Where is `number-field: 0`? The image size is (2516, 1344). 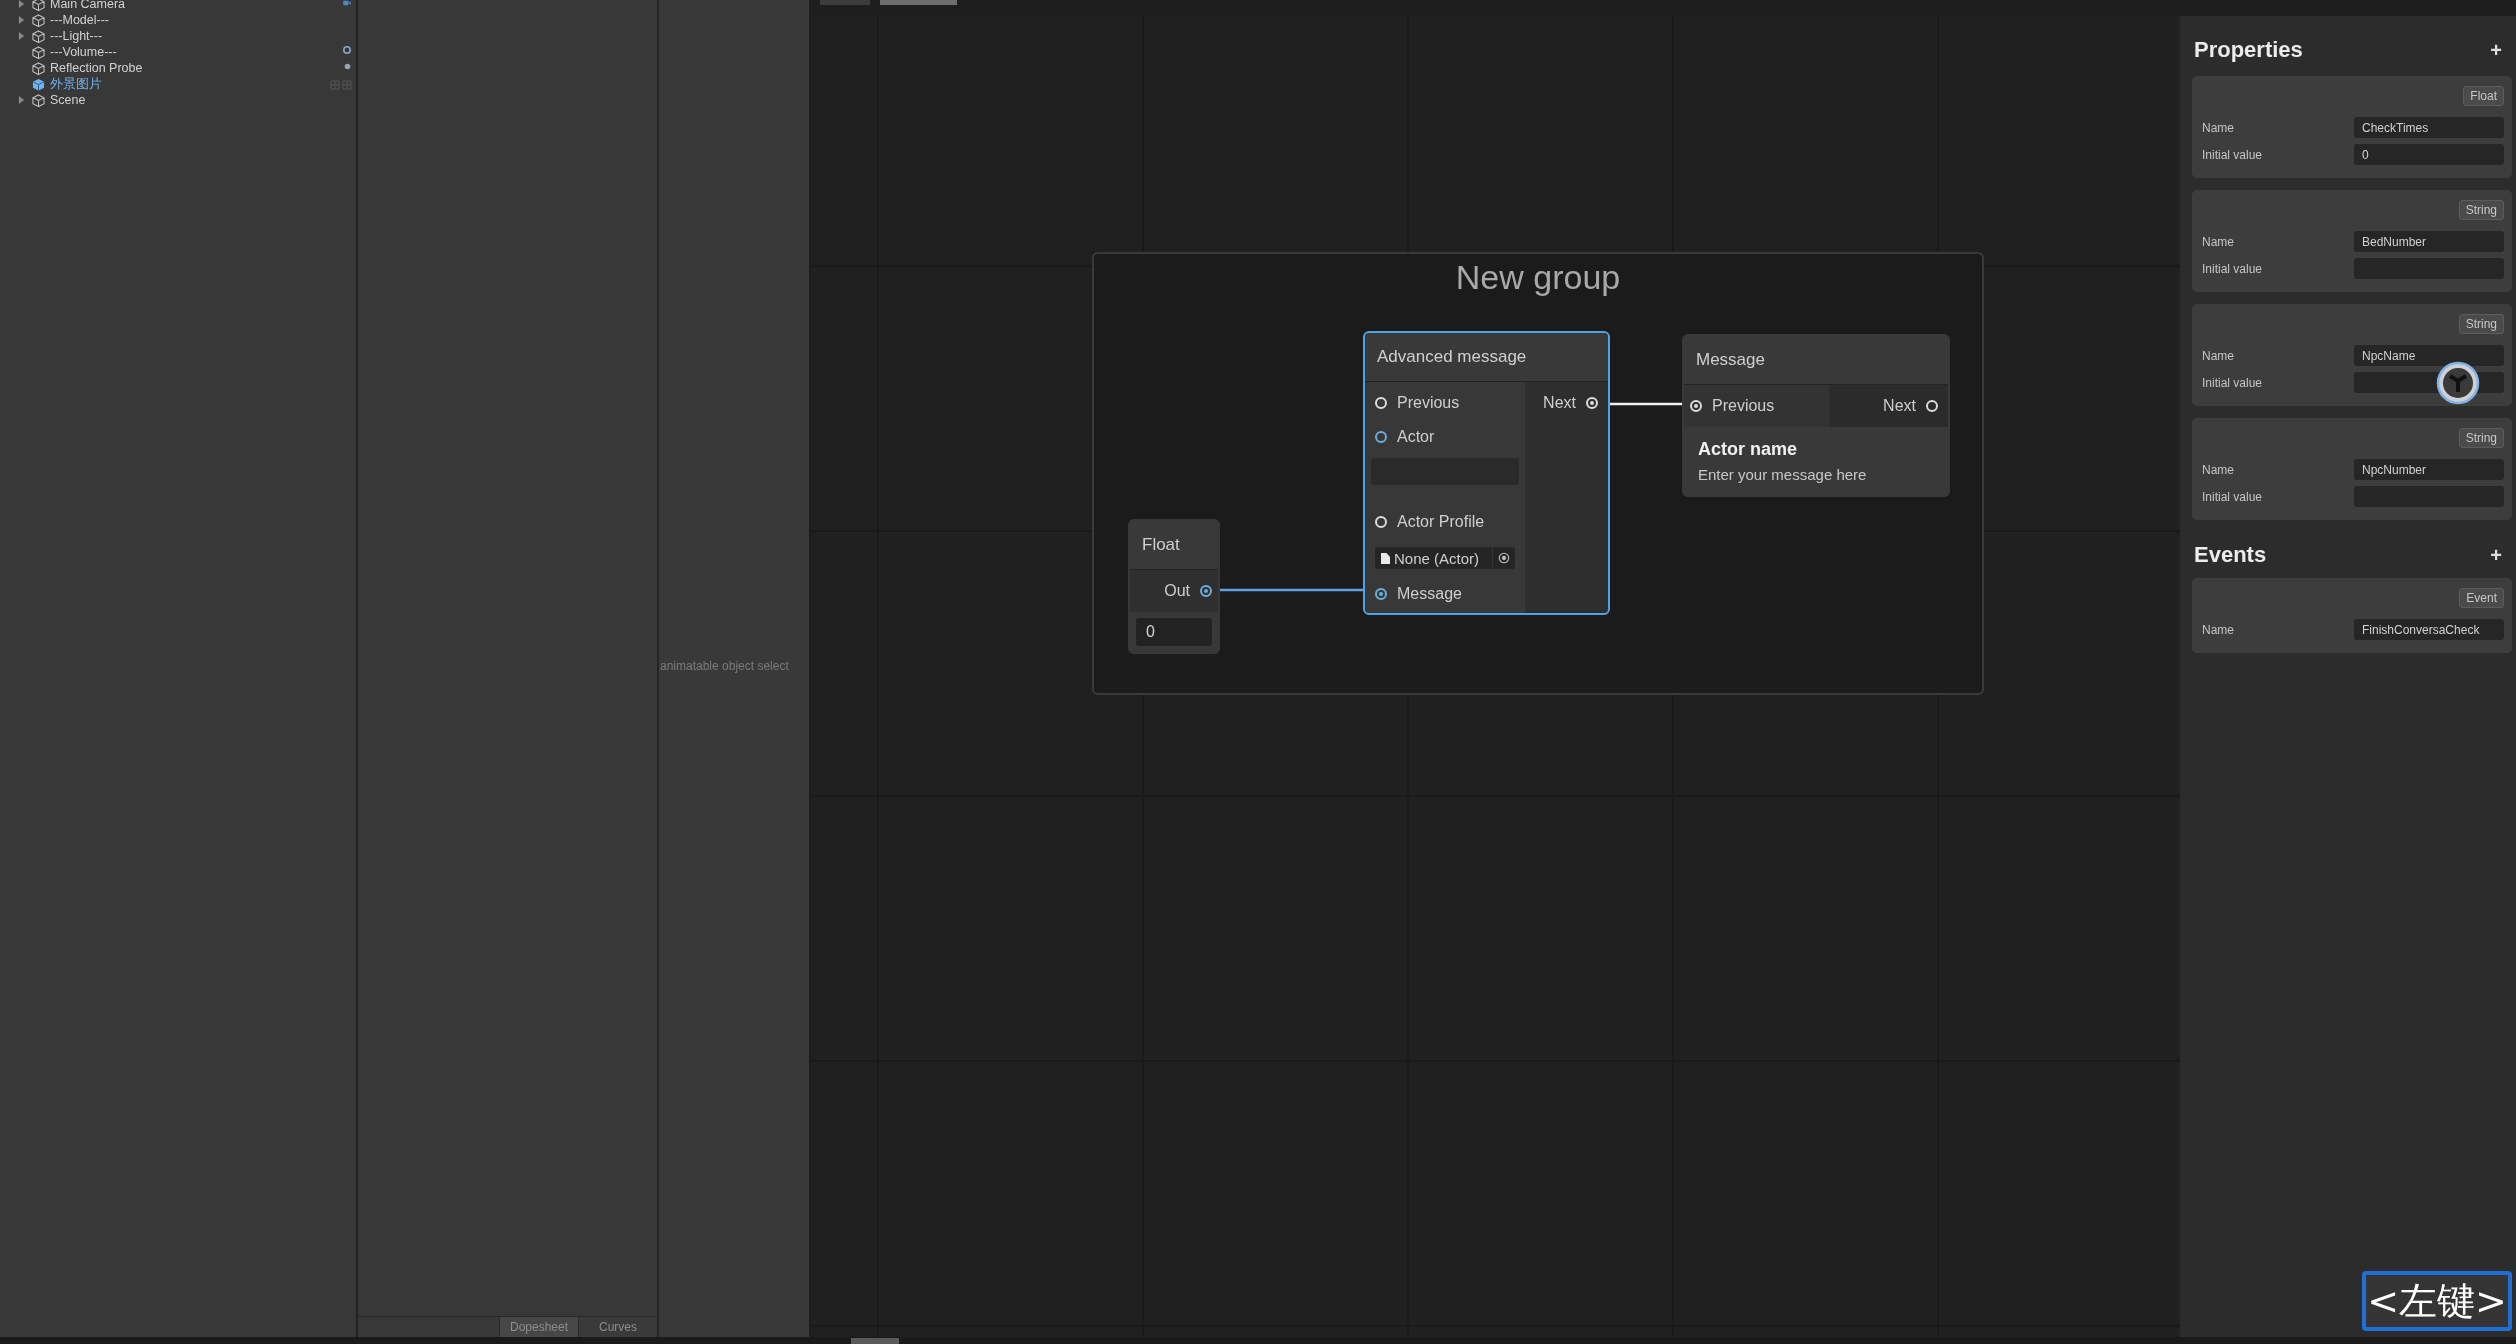
number-field: 0 is located at coordinates (1174, 632).